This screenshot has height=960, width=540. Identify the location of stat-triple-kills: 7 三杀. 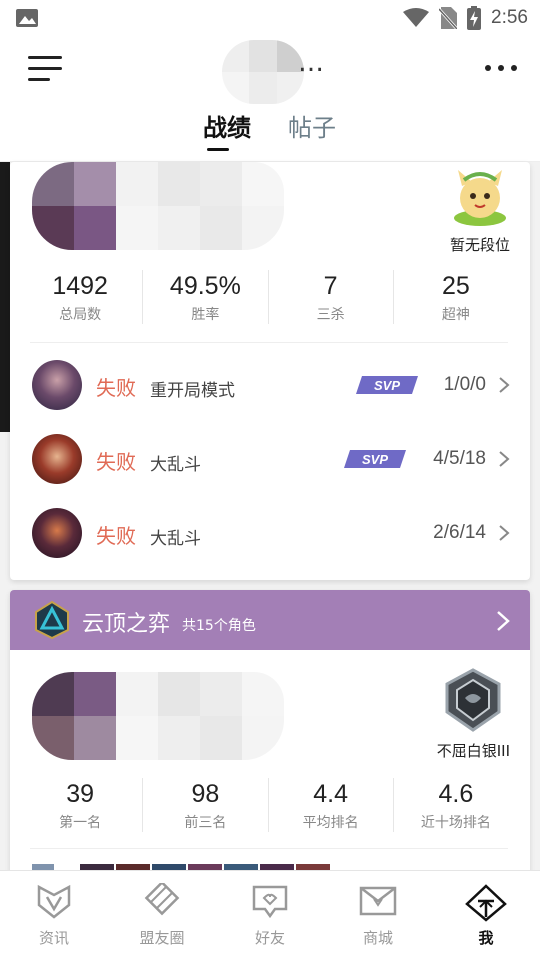
(331, 297).